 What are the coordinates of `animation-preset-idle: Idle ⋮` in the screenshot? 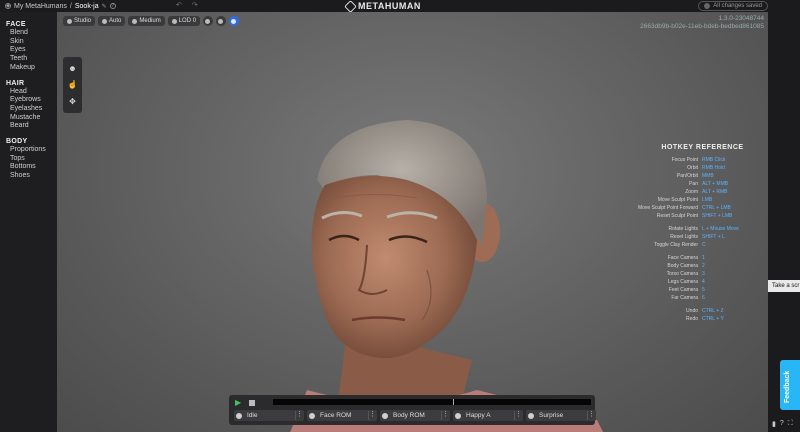 It's located at (269, 415).